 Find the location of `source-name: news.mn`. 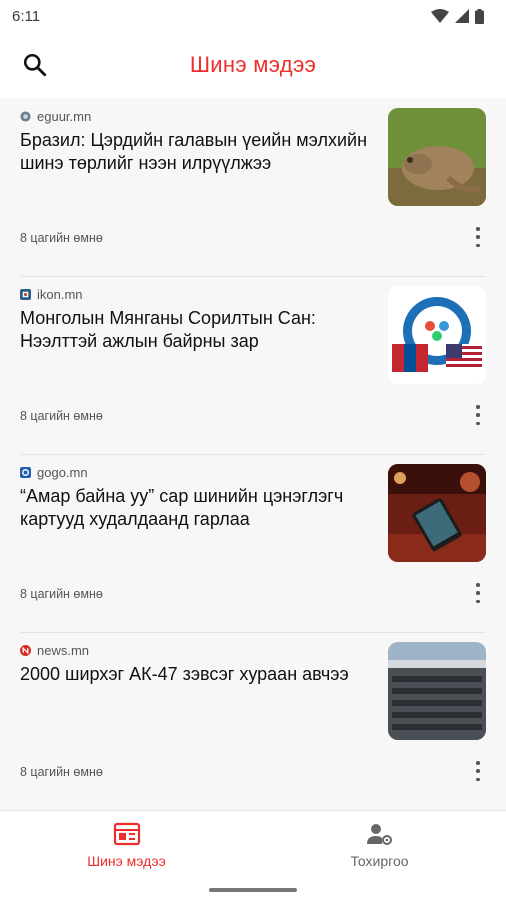

source-name: news.mn is located at coordinates (63, 650).